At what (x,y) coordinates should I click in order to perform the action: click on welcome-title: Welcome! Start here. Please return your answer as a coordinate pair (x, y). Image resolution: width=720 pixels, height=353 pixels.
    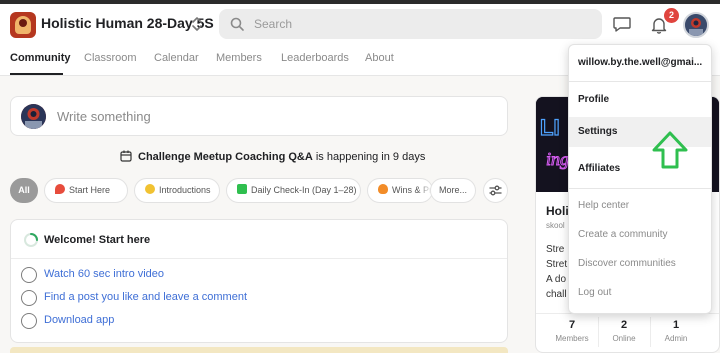
    Looking at the image, I should click on (97, 240).